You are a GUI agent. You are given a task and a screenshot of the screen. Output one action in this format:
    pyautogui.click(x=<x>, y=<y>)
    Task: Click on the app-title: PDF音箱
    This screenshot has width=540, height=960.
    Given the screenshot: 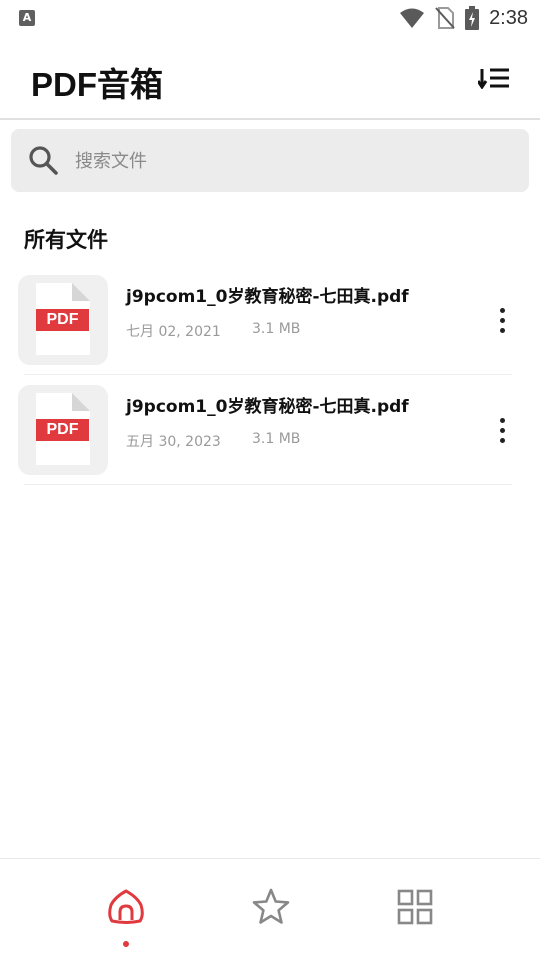 What is the action you would take?
    pyautogui.click(x=97, y=84)
    